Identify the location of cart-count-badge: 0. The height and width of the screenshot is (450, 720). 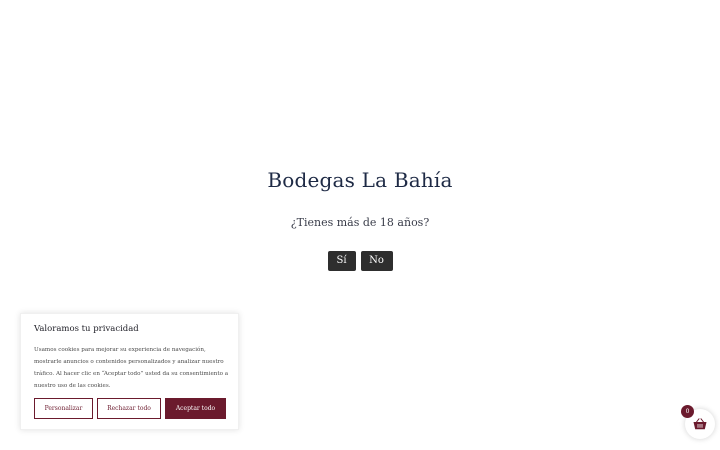
(687, 411).